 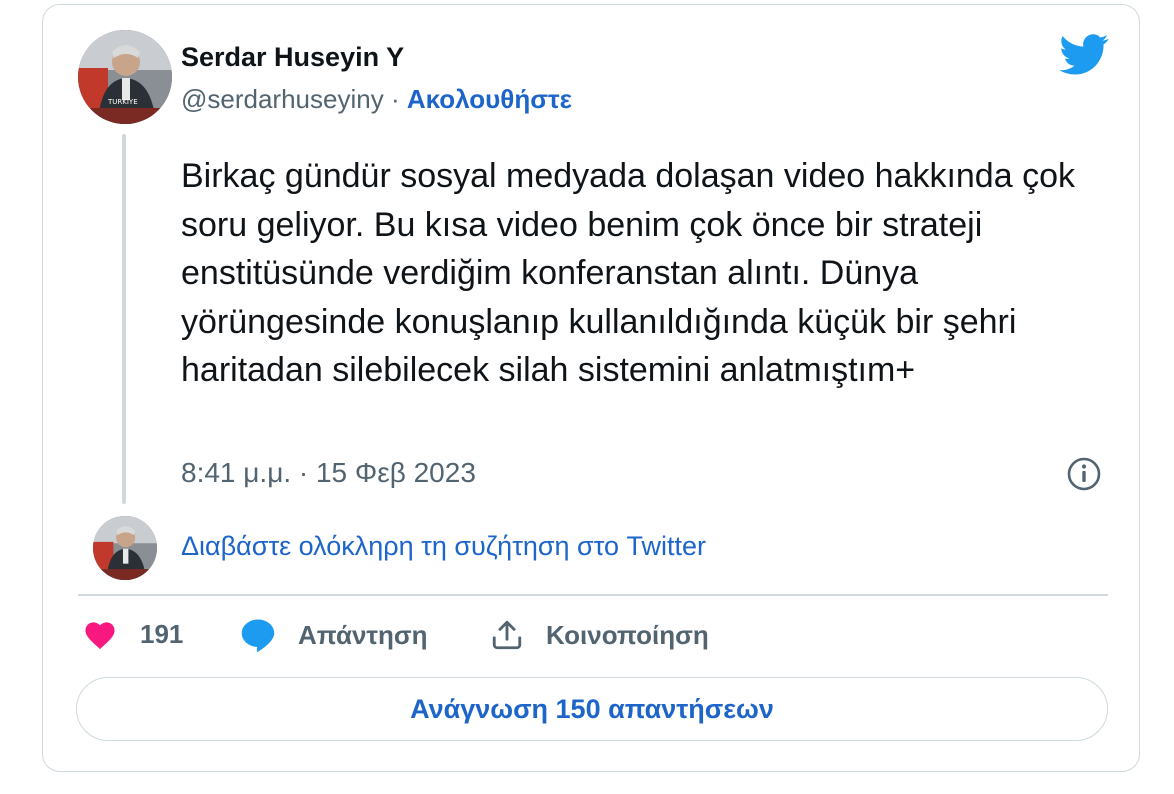 What do you see at coordinates (292, 57) in the screenshot?
I see `author-name: Serdar Huseyin Y` at bounding box center [292, 57].